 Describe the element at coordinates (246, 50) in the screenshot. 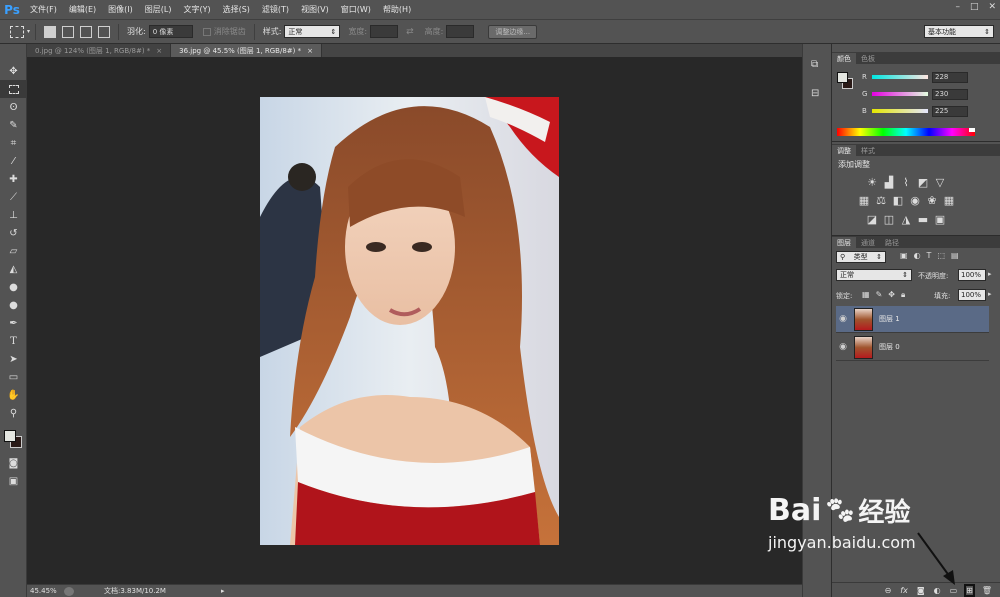

I see `tab-document-36: 36.jpg @ 45.5% (图层 1, RGB/8#) * ×` at that location.